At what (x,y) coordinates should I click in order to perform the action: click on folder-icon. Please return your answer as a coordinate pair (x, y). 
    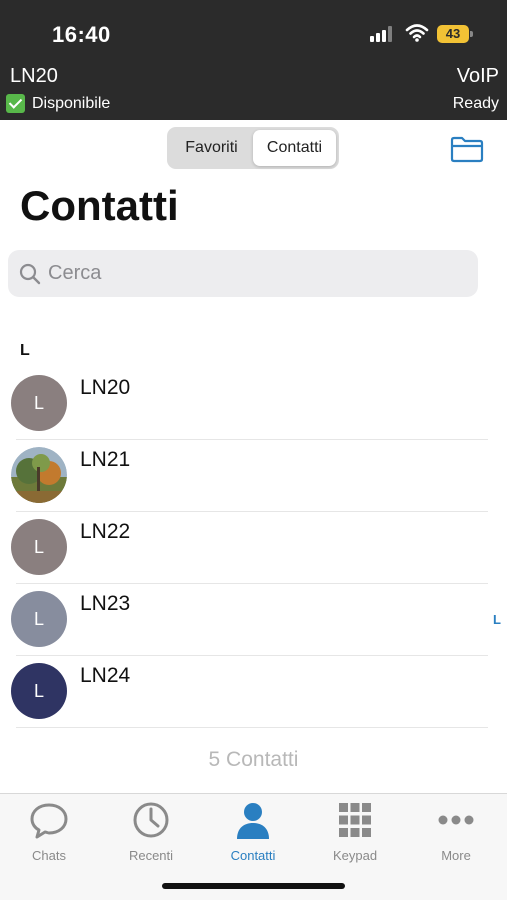
    Looking at the image, I should click on (467, 149).